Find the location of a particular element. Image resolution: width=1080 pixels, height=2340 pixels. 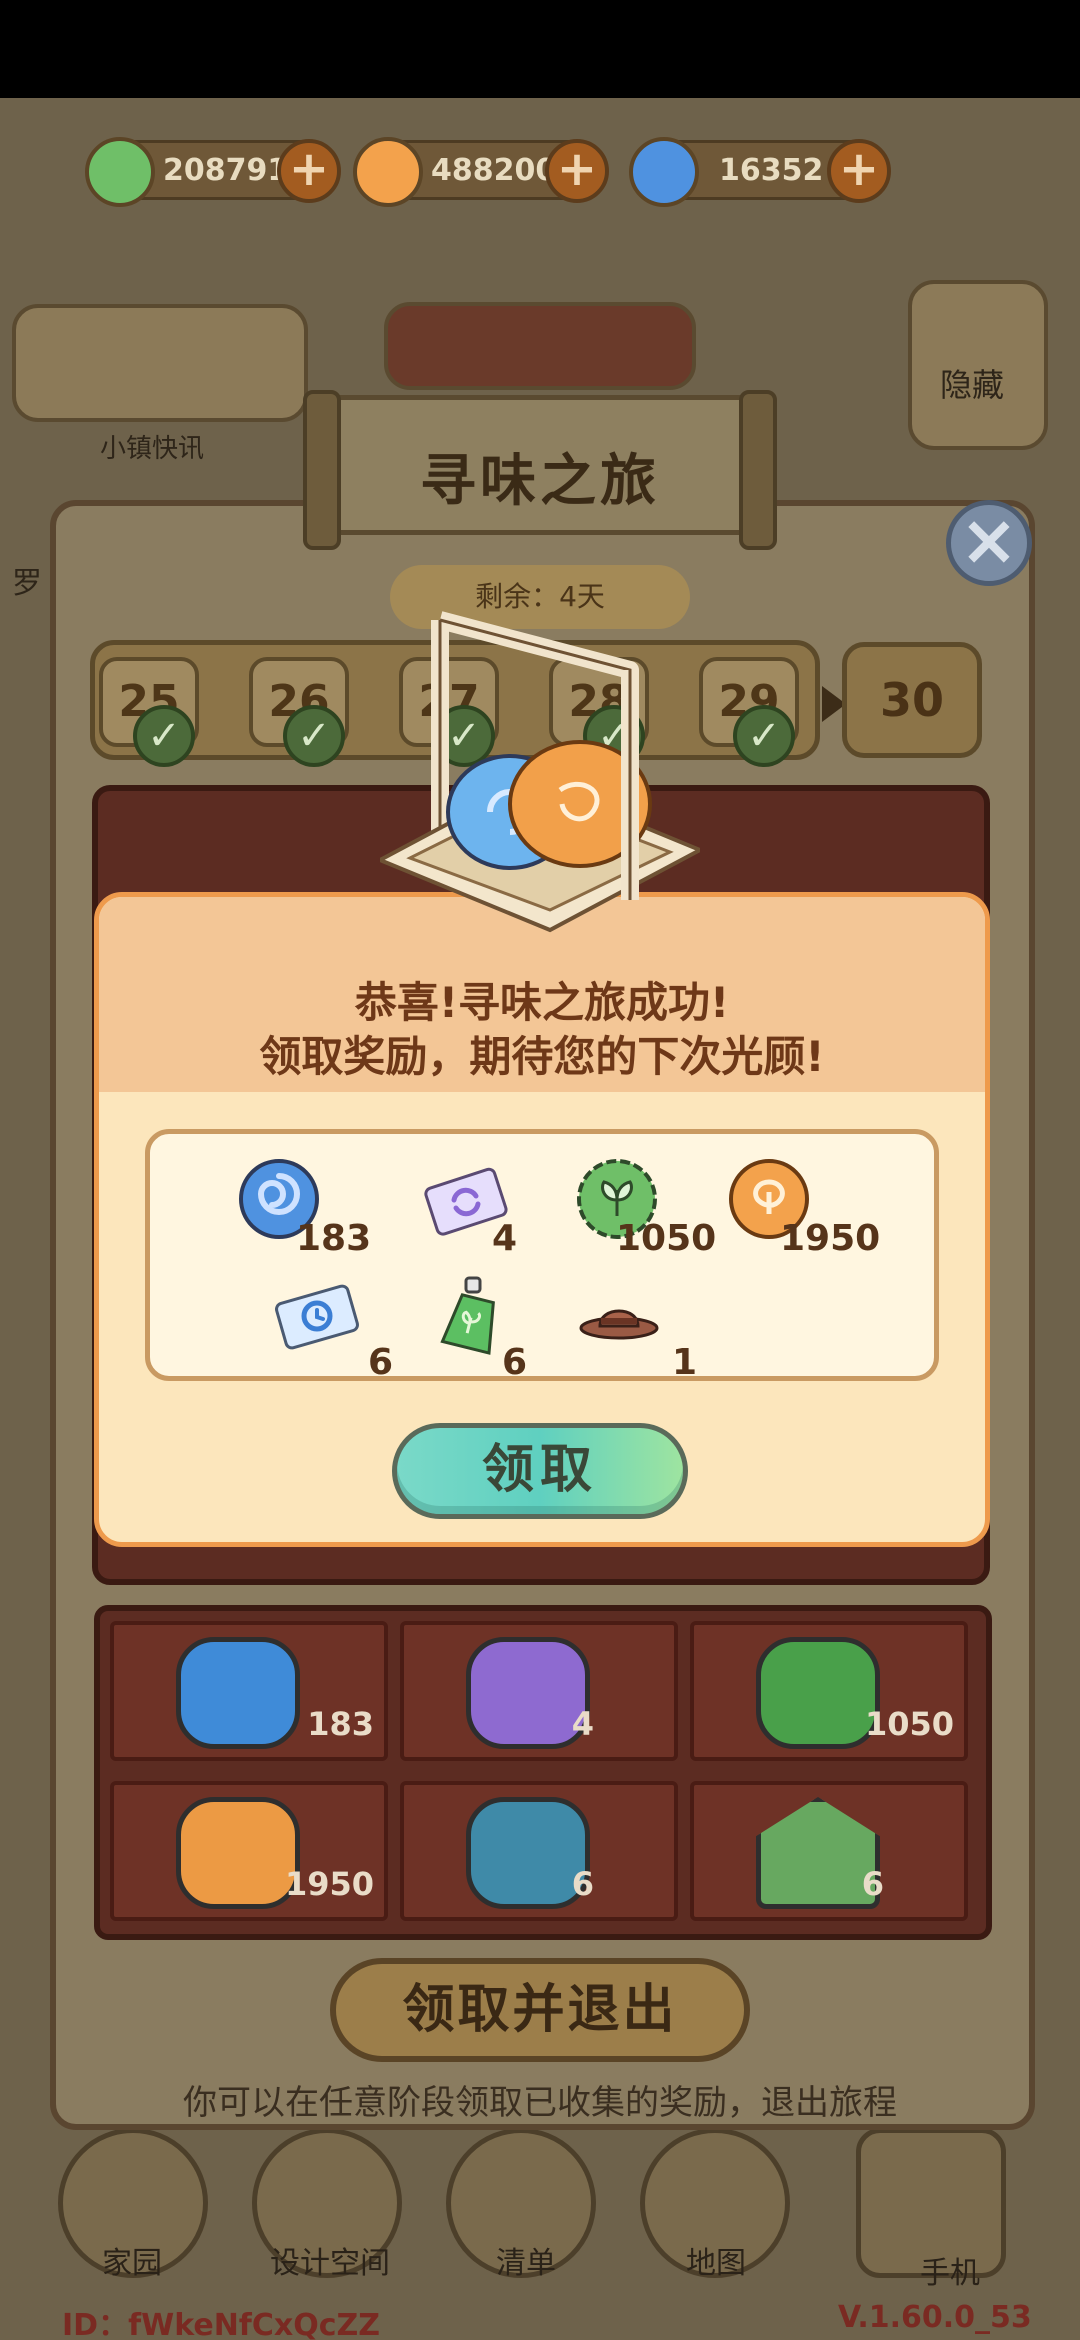

day-25: 25 ✓ is located at coordinates (149, 712).